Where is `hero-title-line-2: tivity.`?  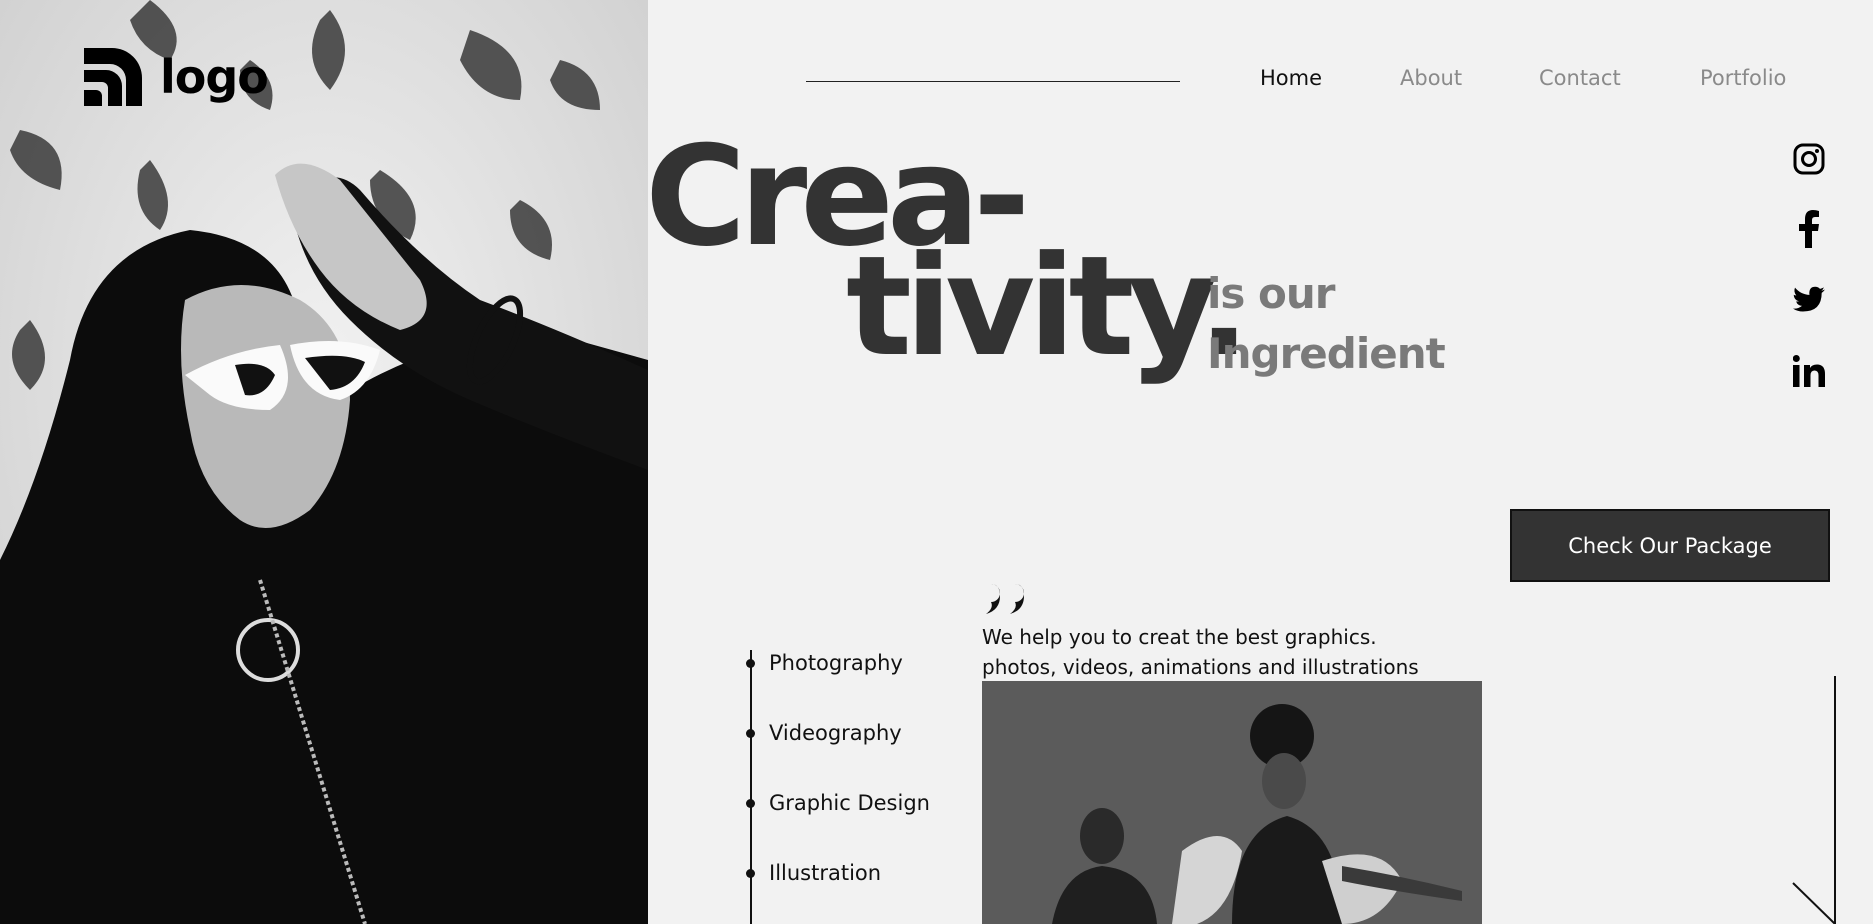 hero-title-line-2: tivity. is located at coordinates (1048, 306).